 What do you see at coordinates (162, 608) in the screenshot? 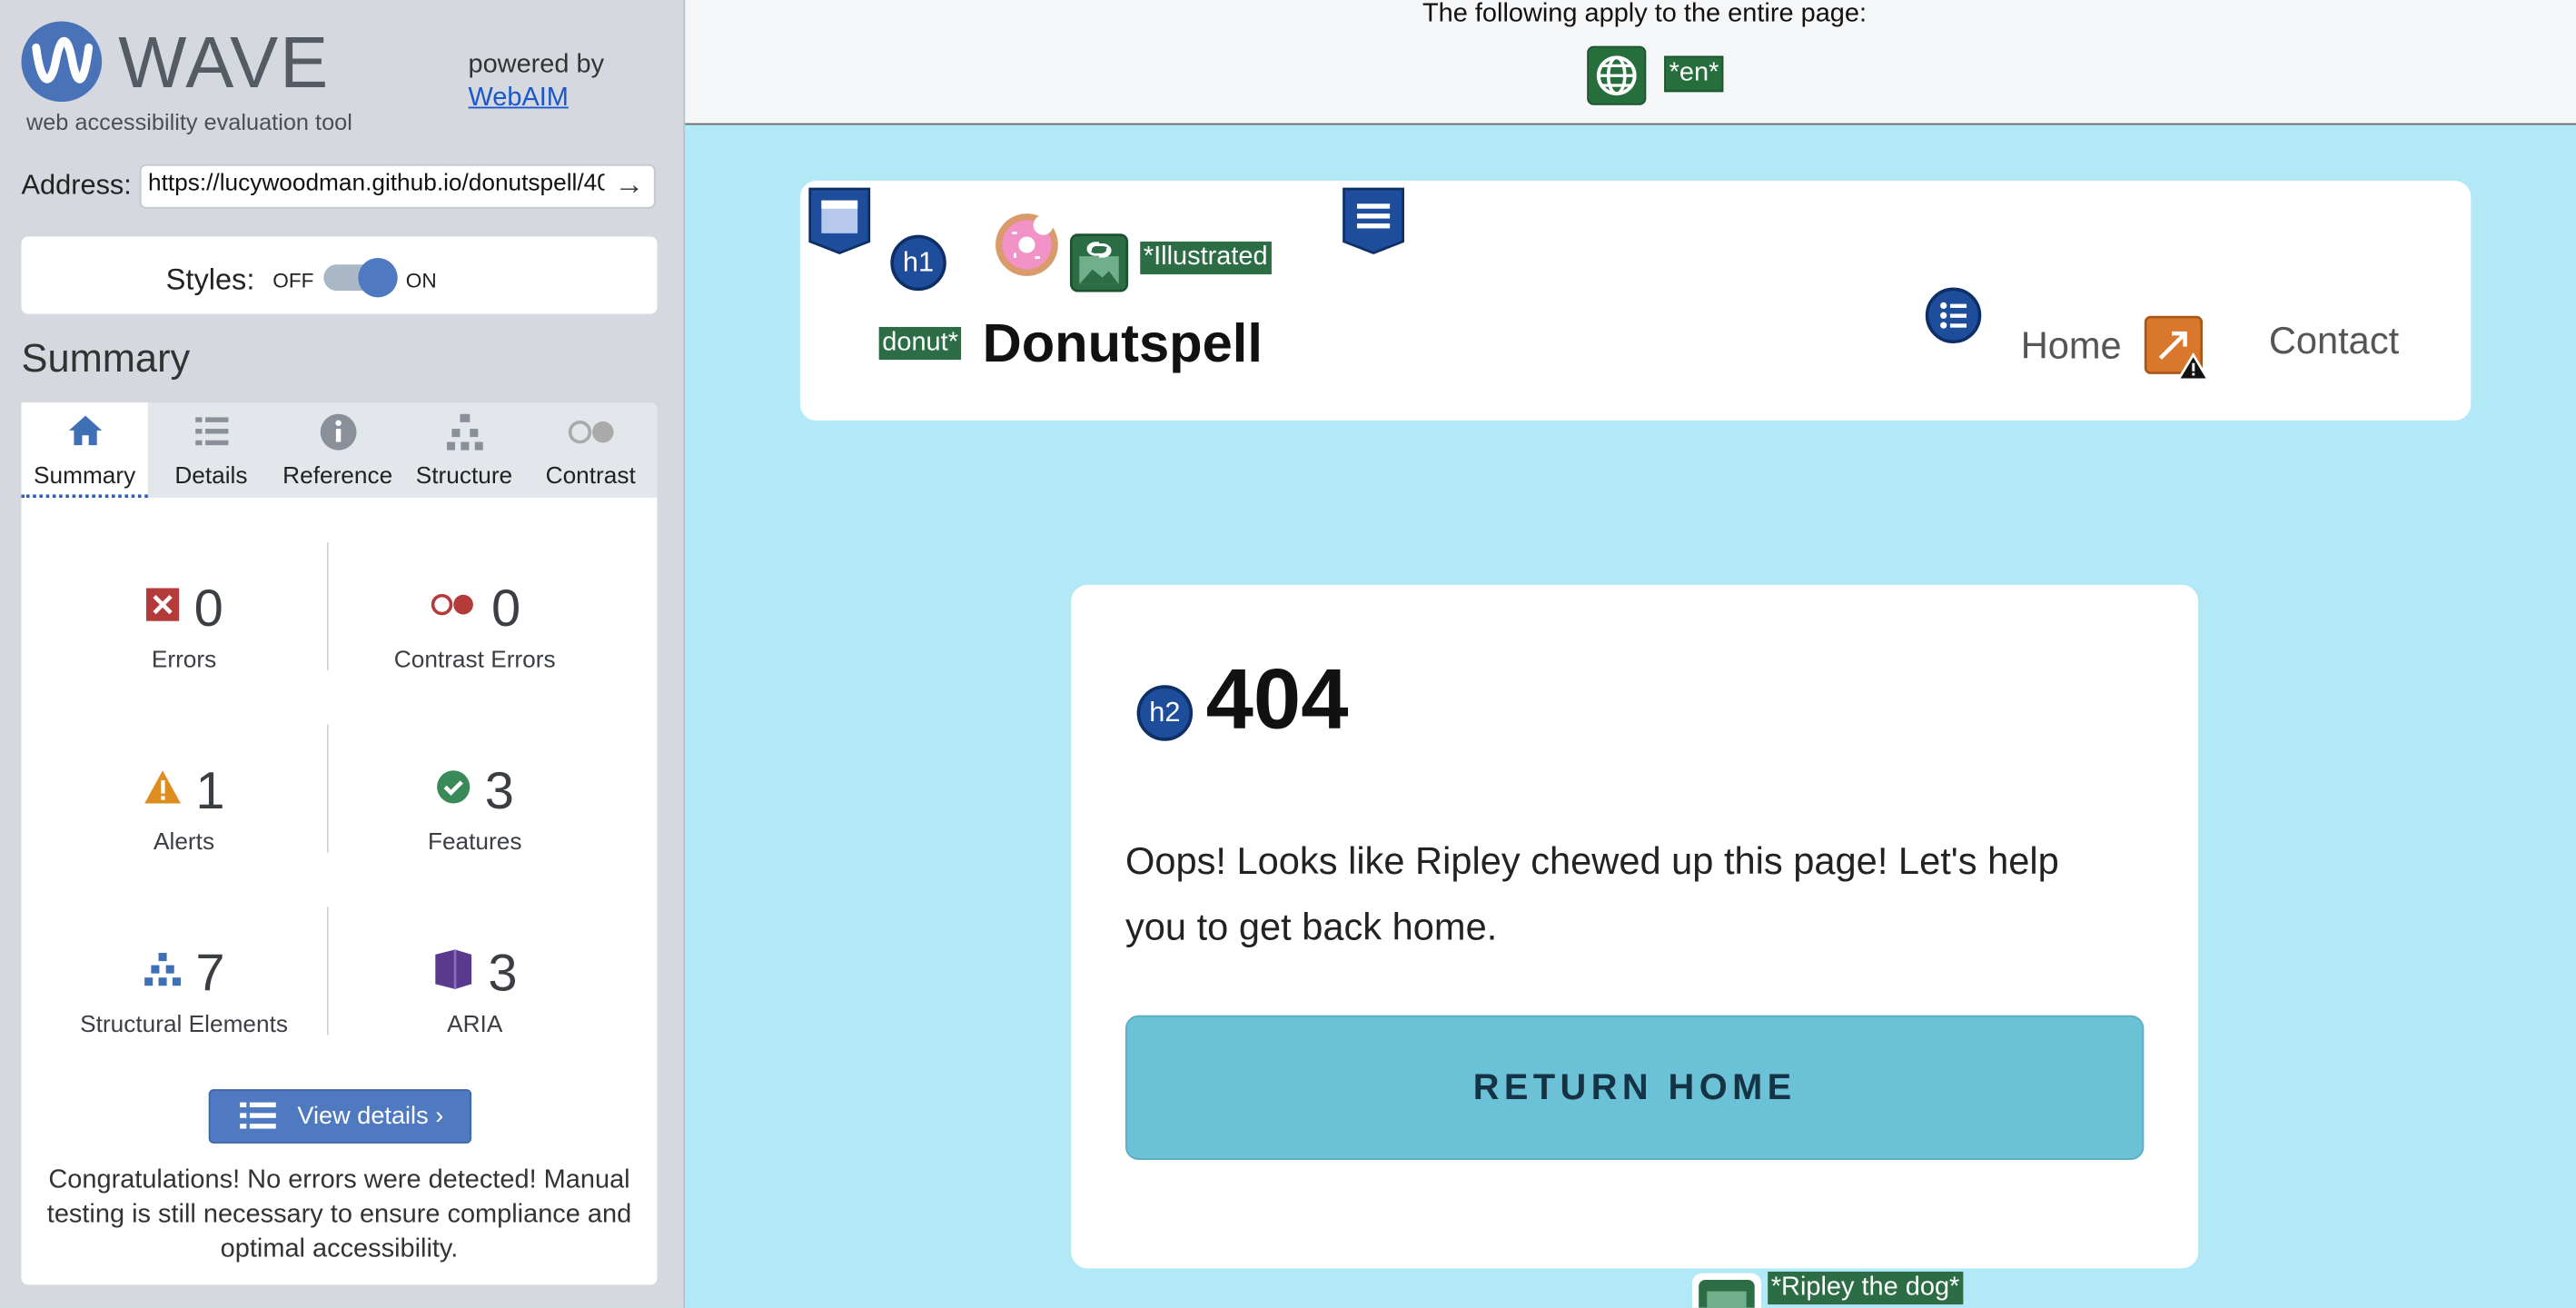
I see `error-icon` at bounding box center [162, 608].